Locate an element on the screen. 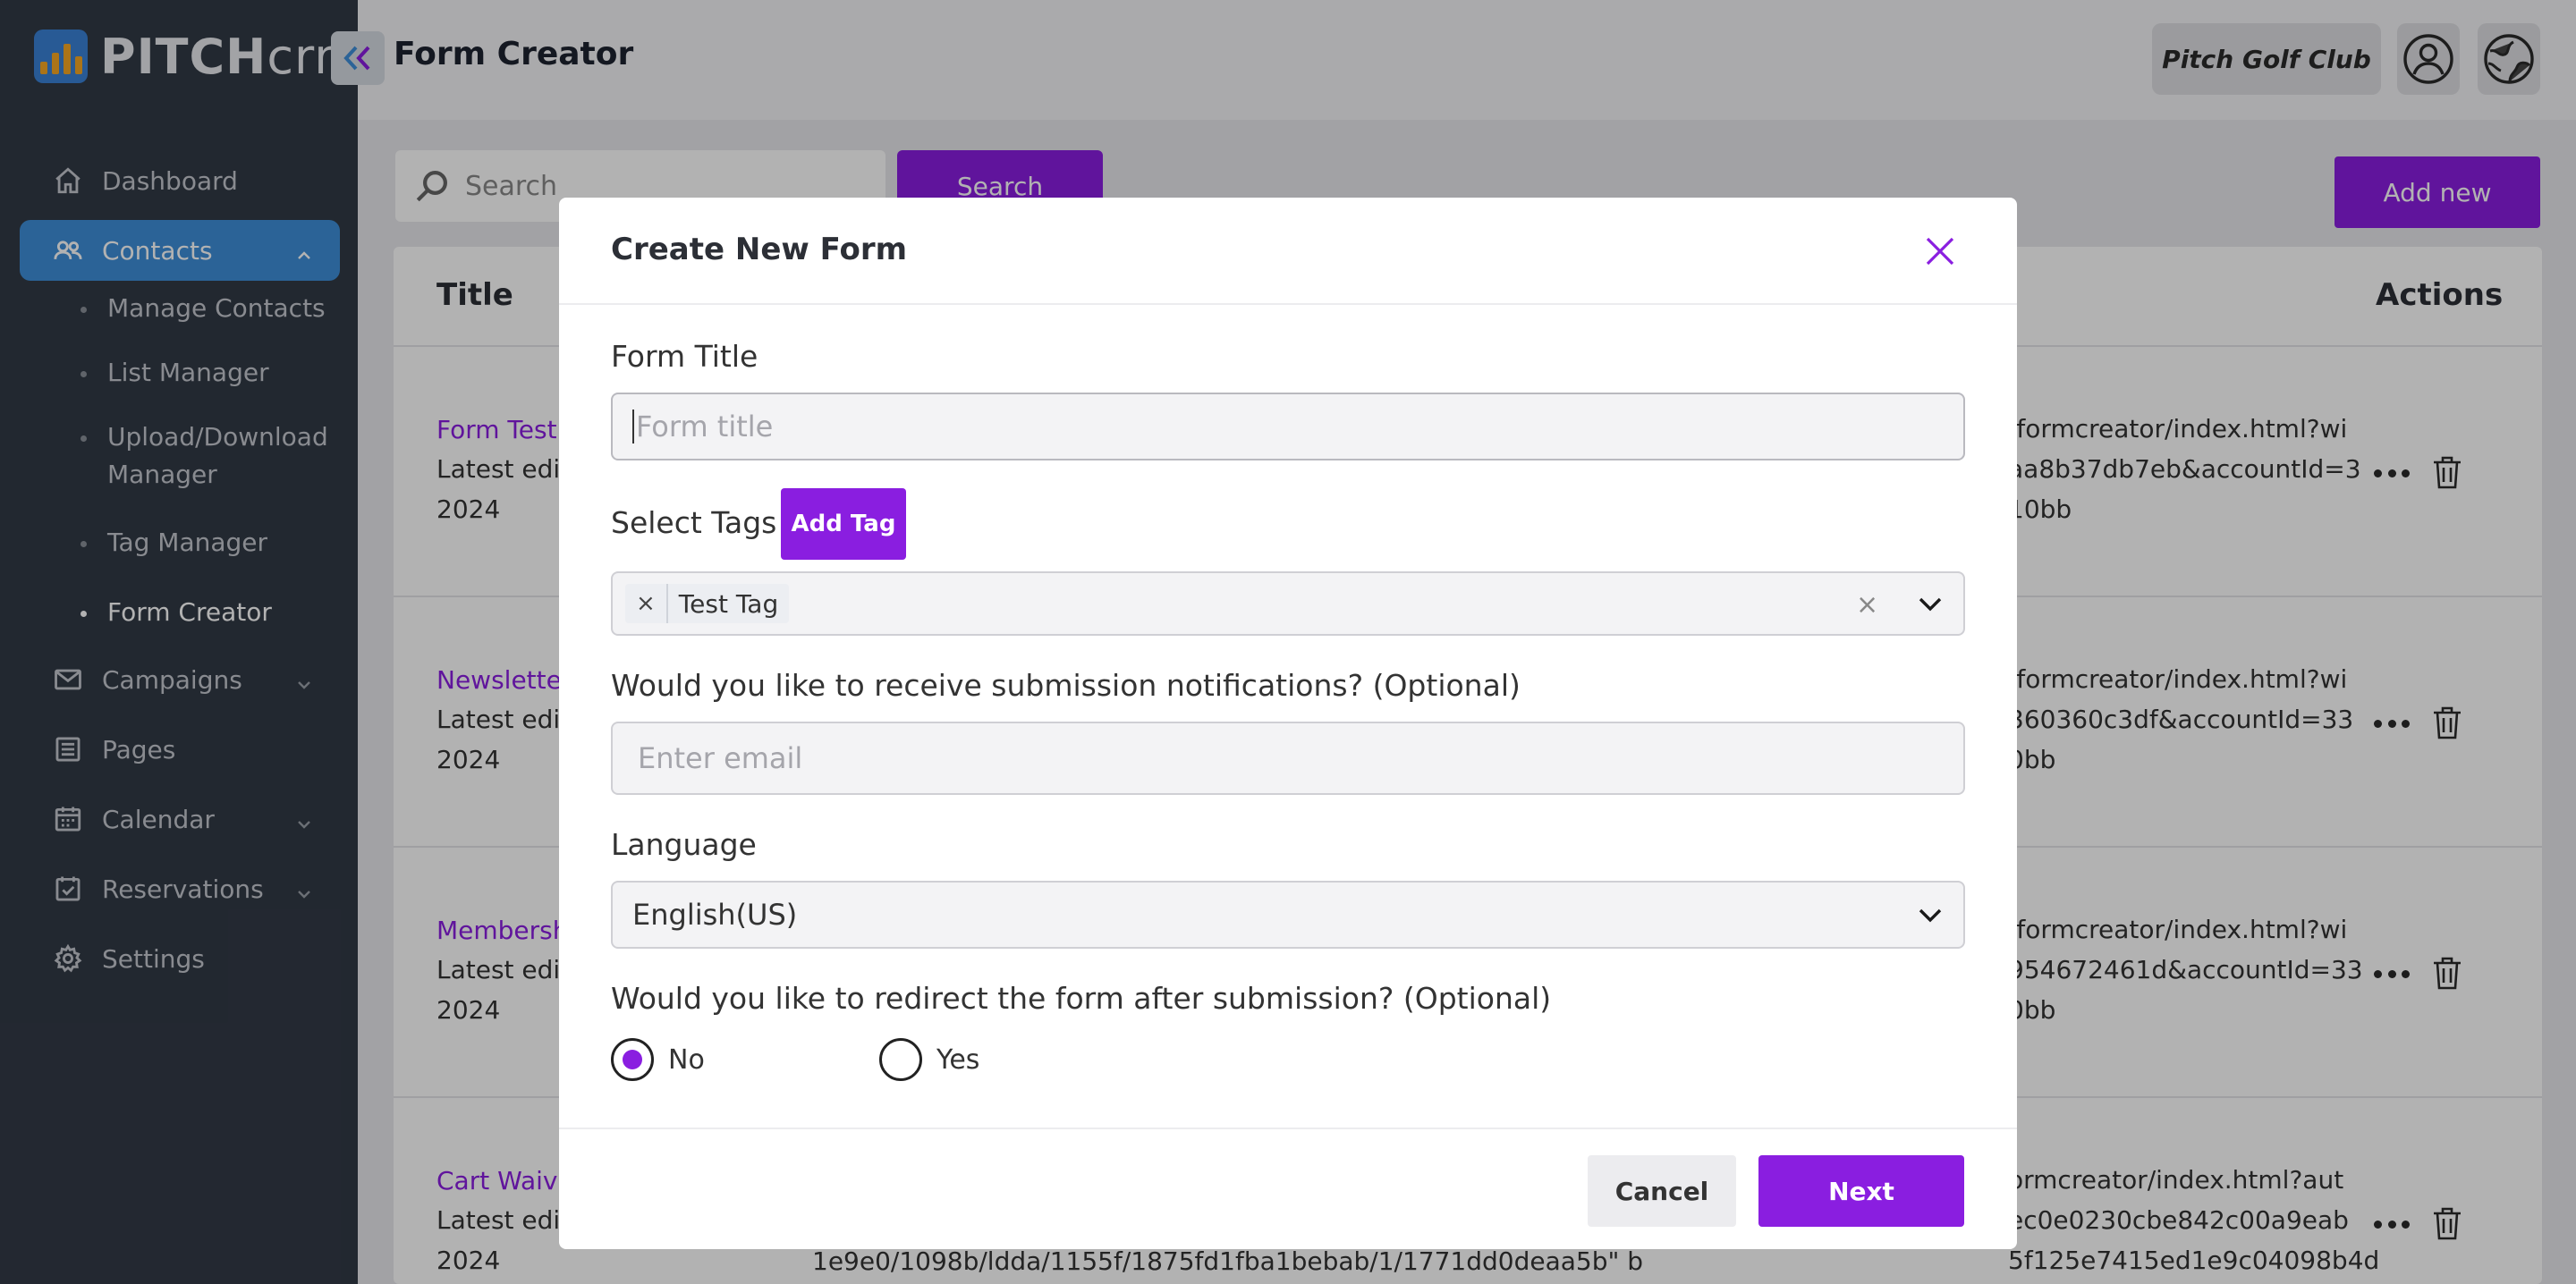 The height and width of the screenshot is (1284, 2576). redirect-yes-radio is located at coordinates (900, 1059).